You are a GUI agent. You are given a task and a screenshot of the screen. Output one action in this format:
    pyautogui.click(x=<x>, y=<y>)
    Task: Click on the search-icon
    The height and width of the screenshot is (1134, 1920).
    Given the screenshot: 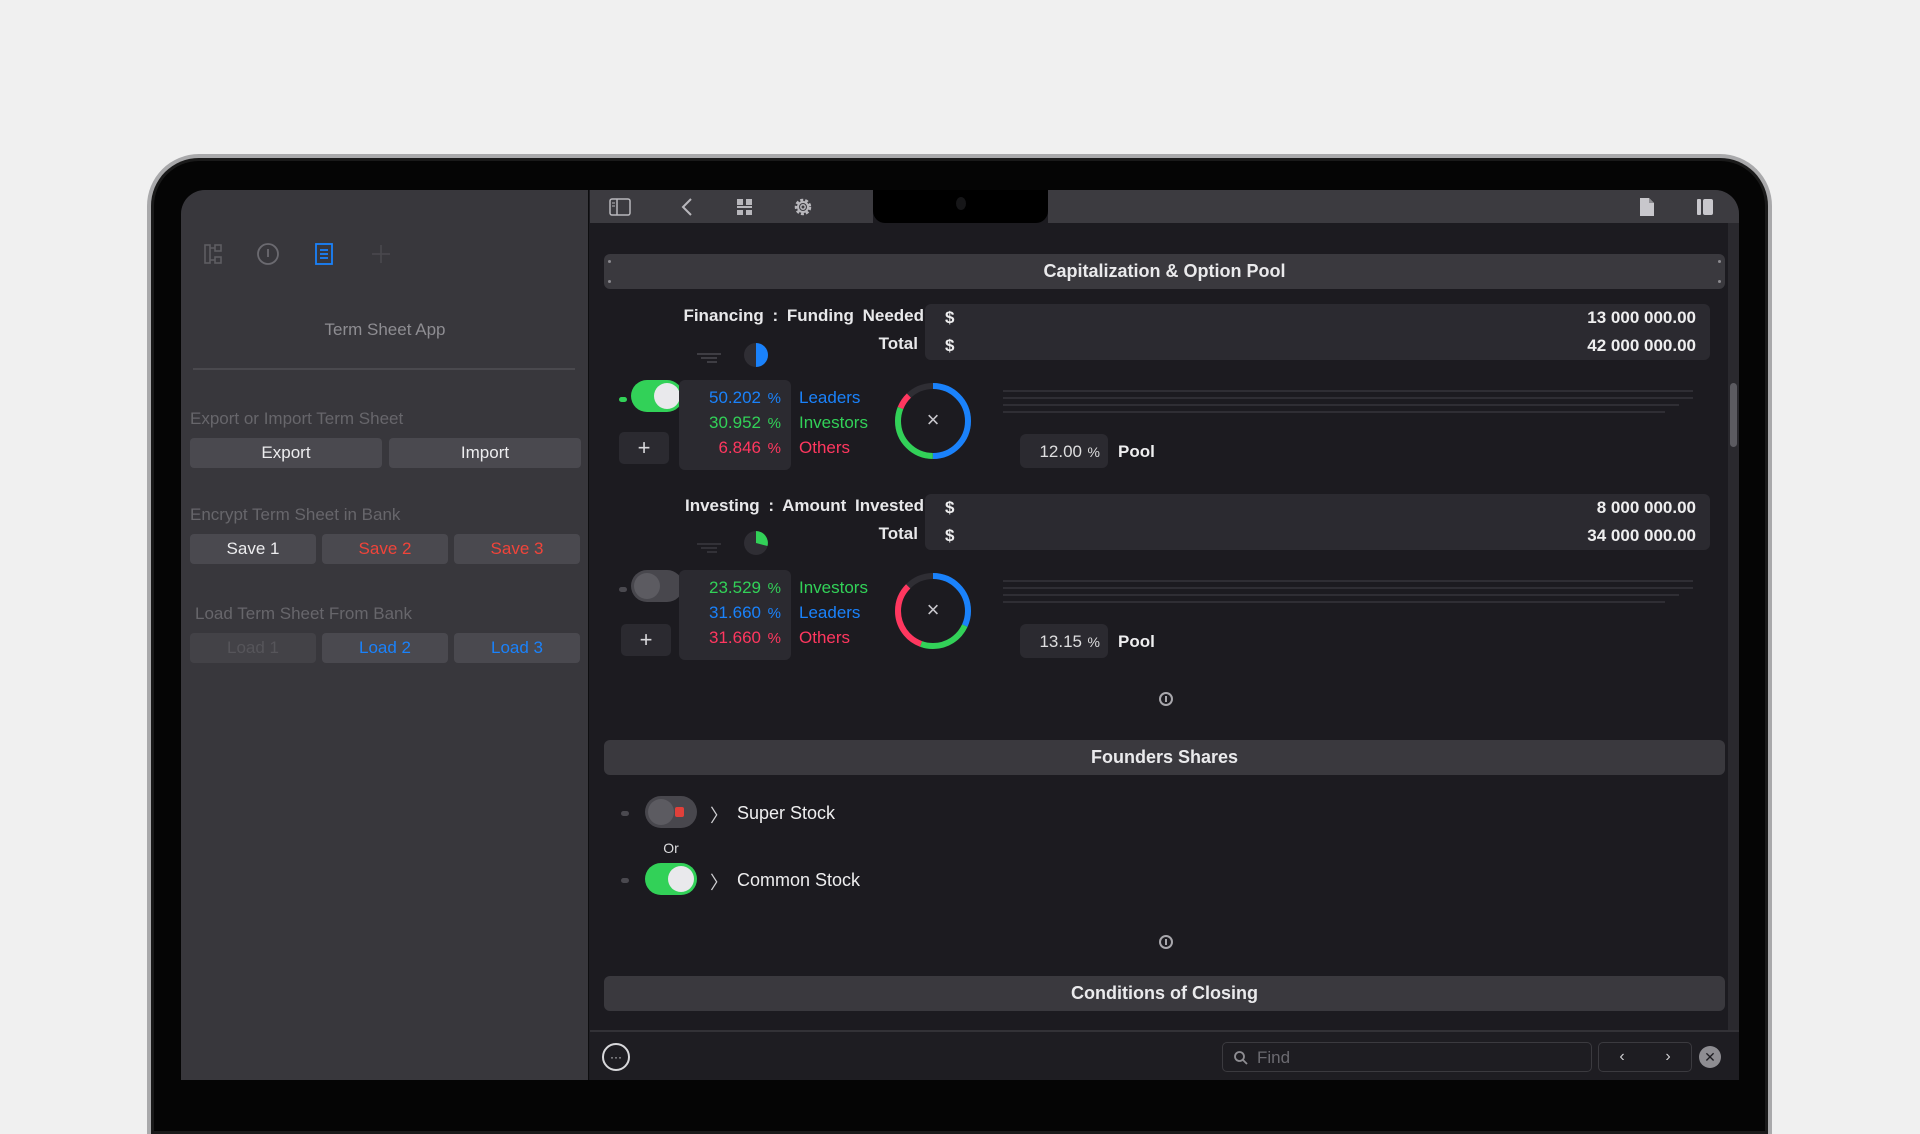 What is the action you would take?
    pyautogui.click(x=1241, y=1058)
    